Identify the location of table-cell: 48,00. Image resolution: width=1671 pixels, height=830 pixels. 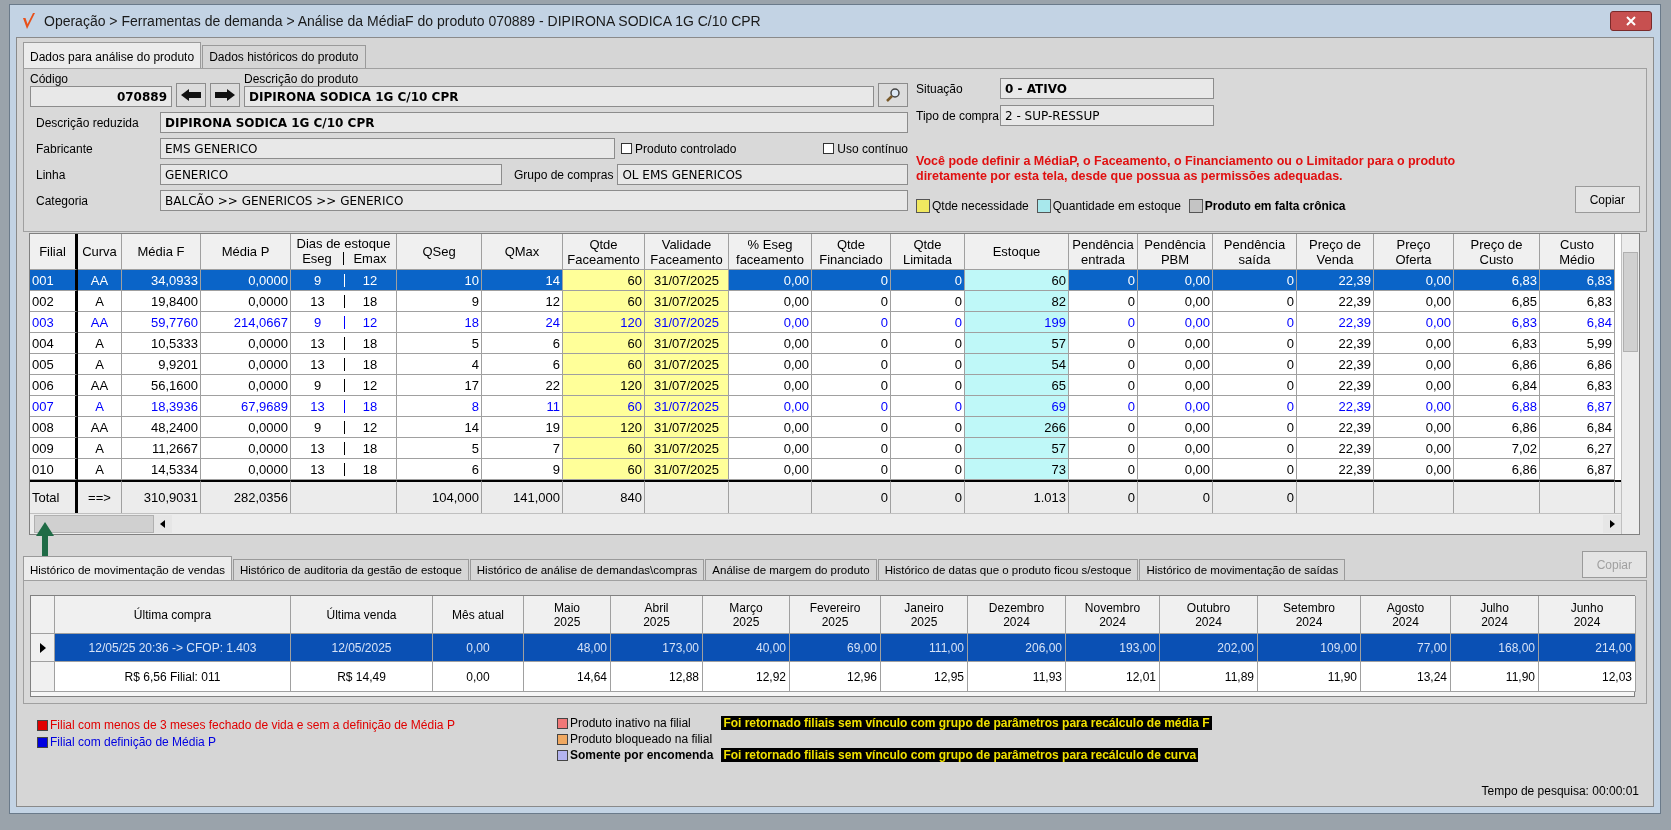
(567, 648).